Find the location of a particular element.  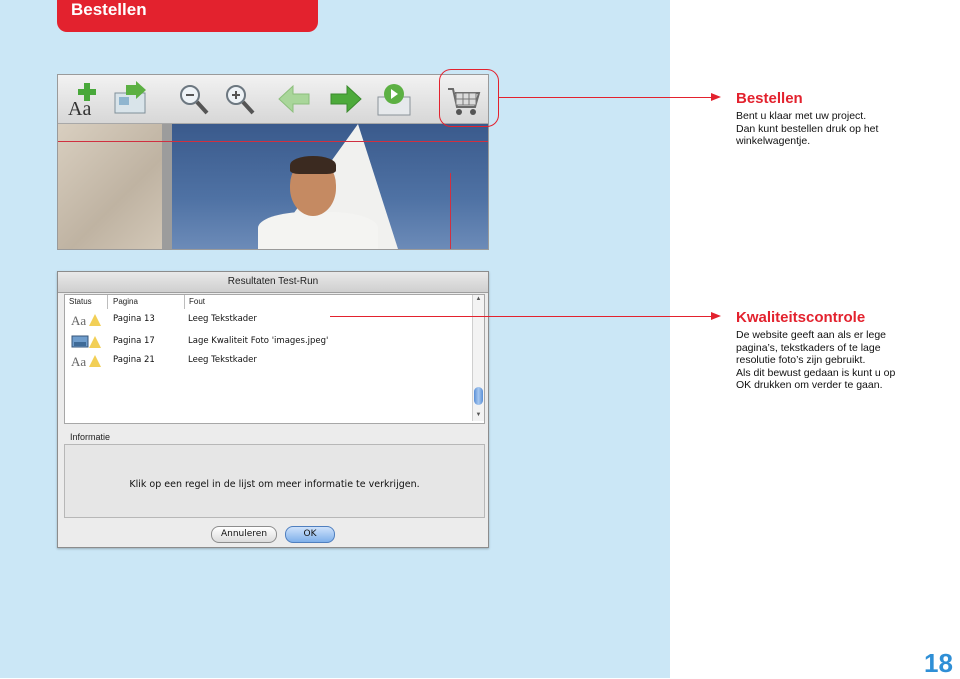

column-error: Fout is located at coordinates (197, 301).